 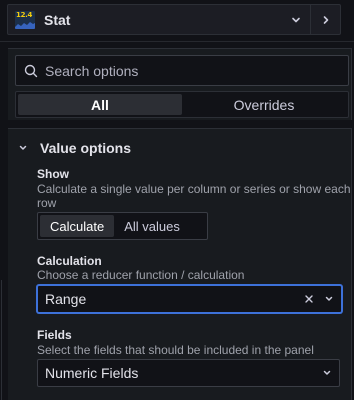 What do you see at coordinates (77, 226) in the screenshot?
I see `show-option-calculate: Calculate` at bounding box center [77, 226].